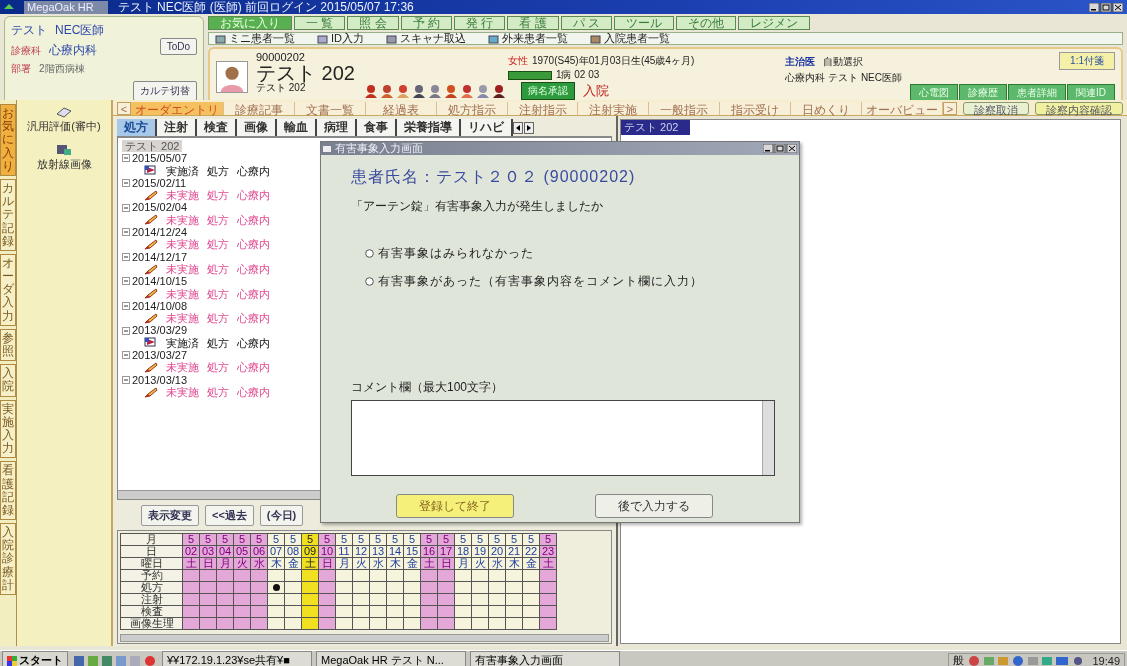 This screenshot has width=1127, height=666. I want to click on toolbar-link: スキャナ取込, so click(433, 38).